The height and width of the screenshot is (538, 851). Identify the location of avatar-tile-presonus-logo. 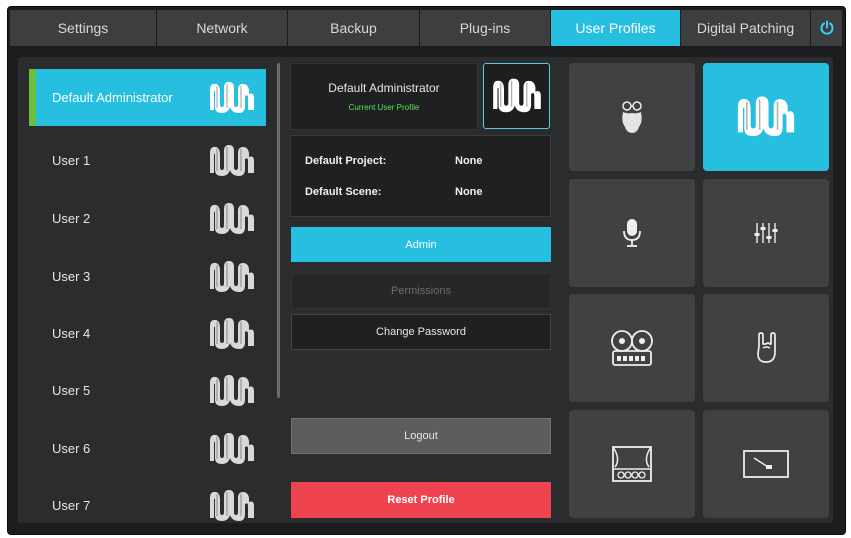
(766, 117).